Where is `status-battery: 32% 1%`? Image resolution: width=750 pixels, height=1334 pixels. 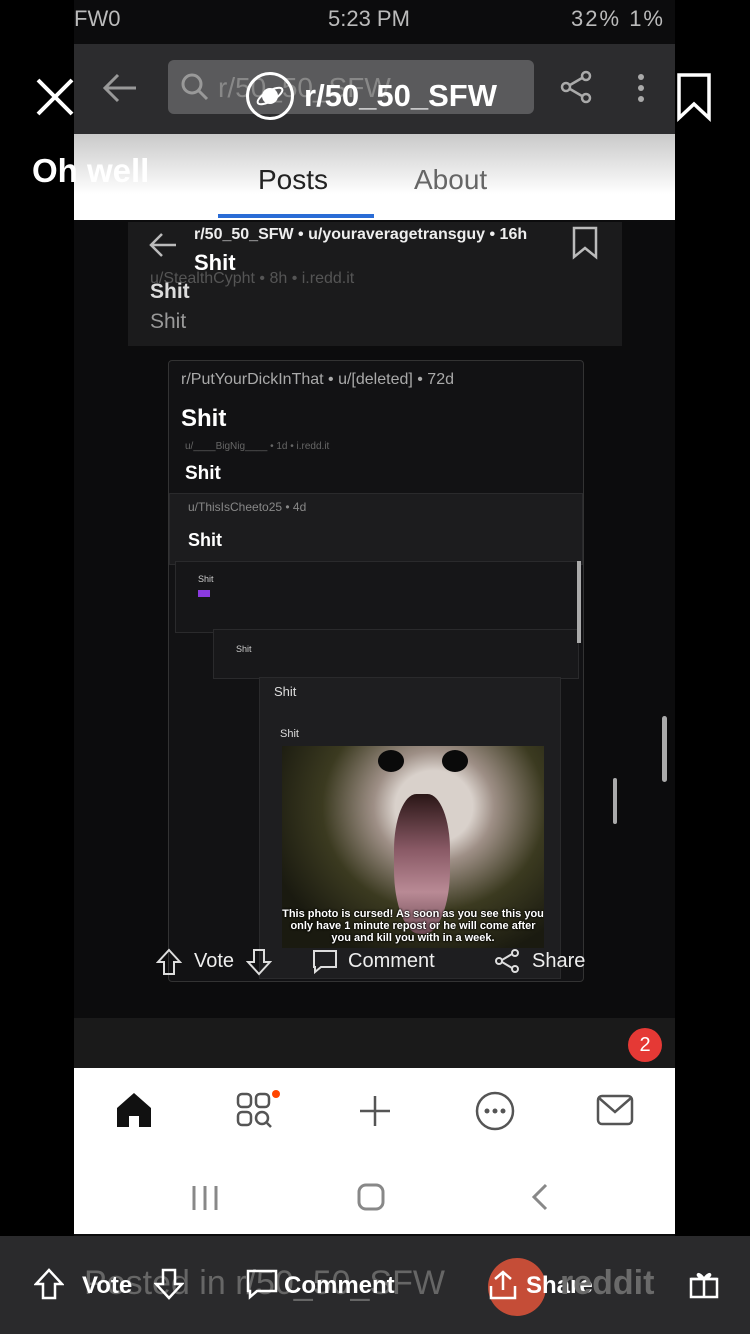
status-battery: 32% 1% is located at coordinates (618, 18).